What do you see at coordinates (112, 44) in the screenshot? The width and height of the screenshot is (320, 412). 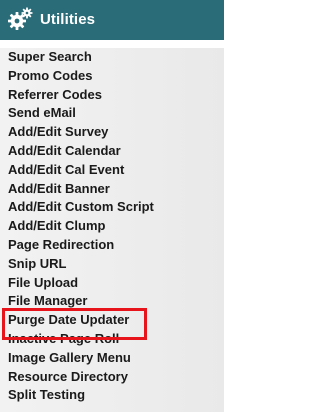 I see `header-divider` at bounding box center [112, 44].